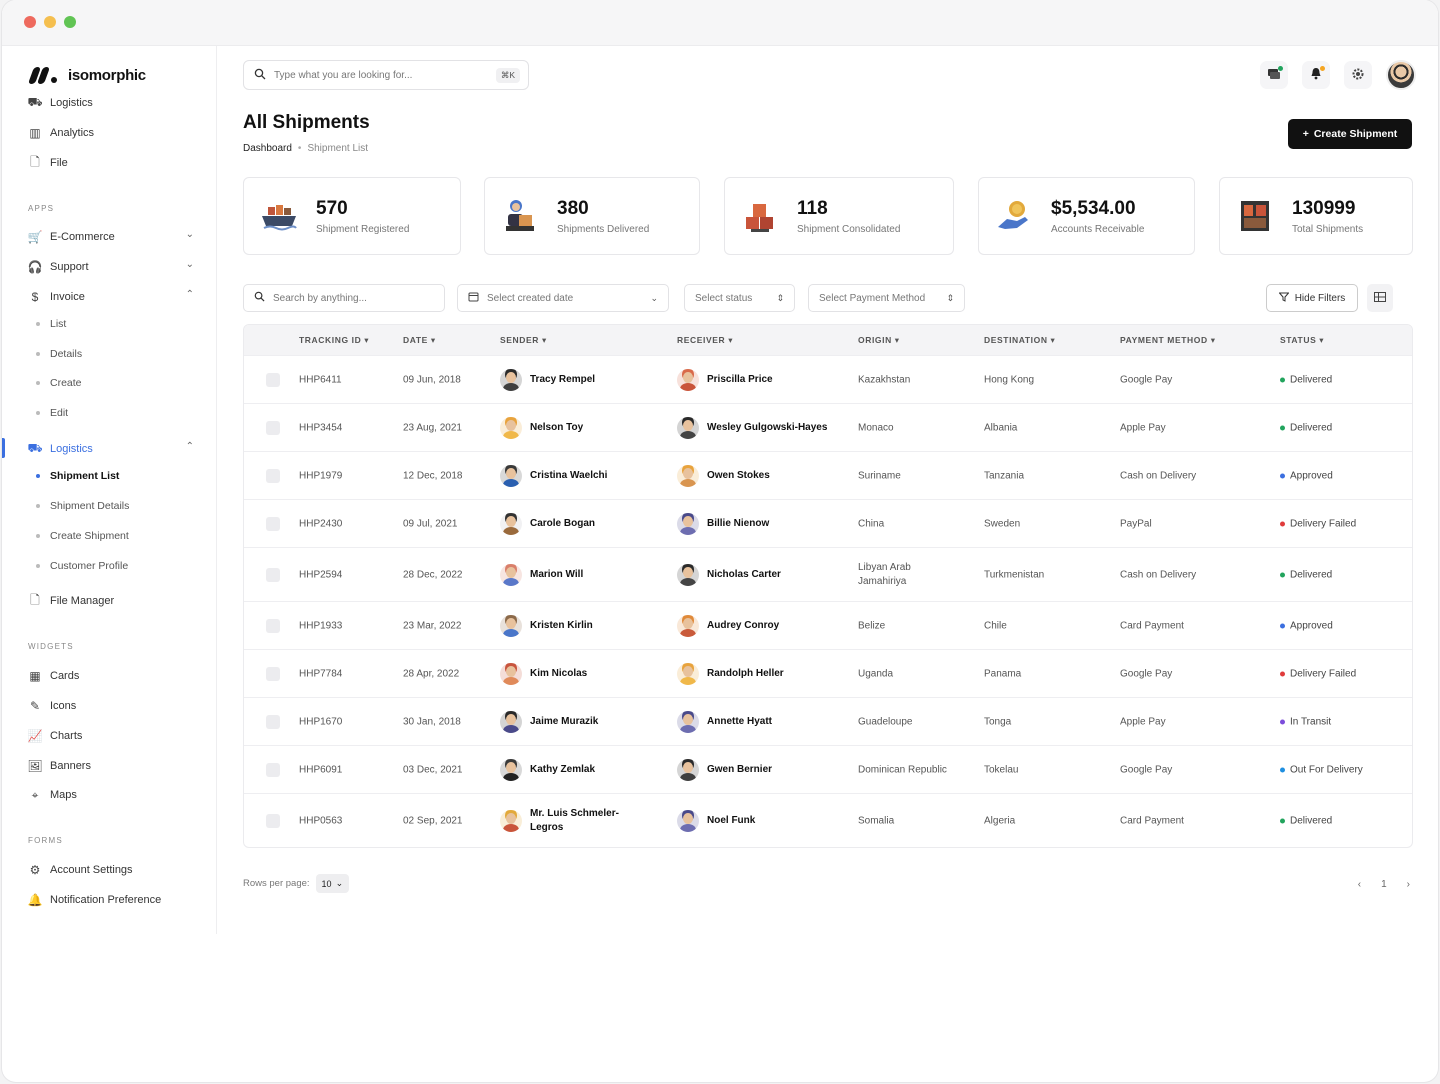  I want to click on hide-filters-button: Hide Filters, so click(1312, 298).